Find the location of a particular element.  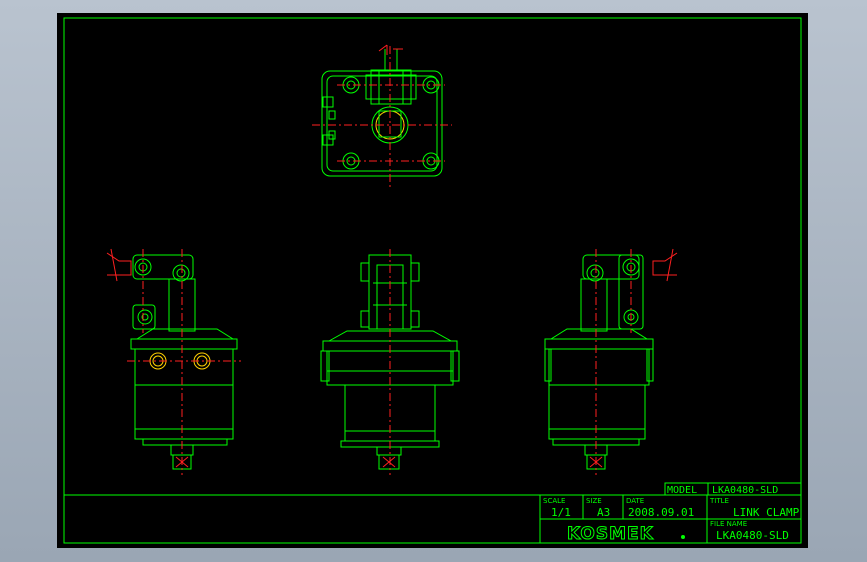

size-value: A3 is located at coordinates (603, 512).